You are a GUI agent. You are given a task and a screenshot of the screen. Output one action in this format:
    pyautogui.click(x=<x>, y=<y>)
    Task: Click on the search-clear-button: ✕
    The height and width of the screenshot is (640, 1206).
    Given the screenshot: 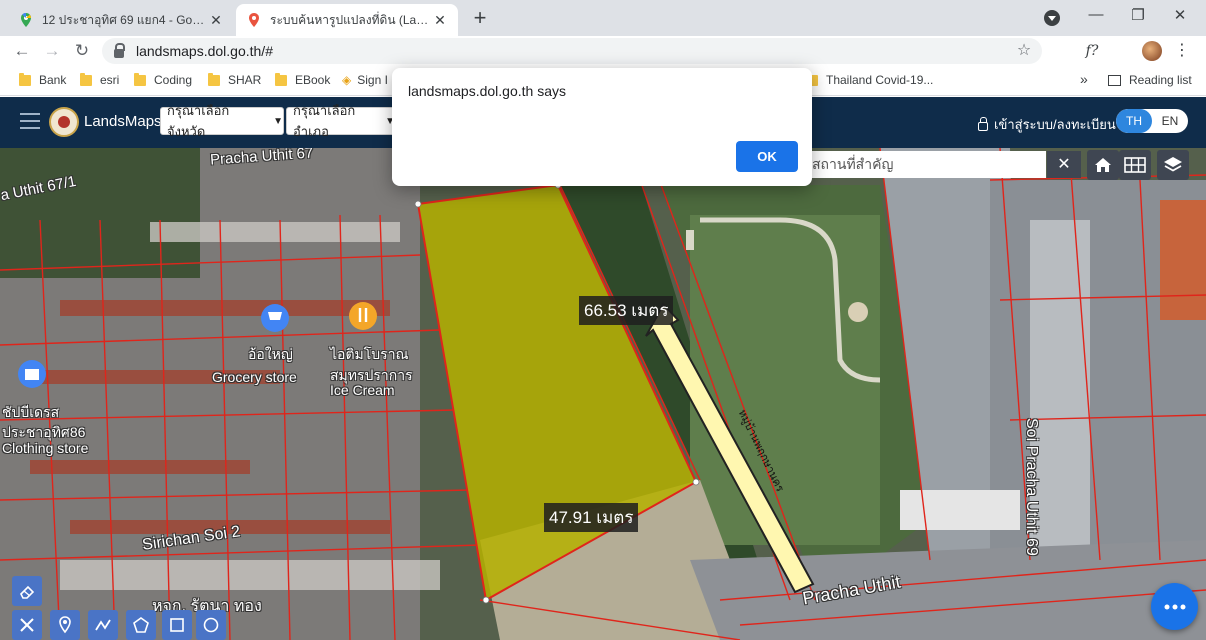 What is the action you would take?
    pyautogui.click(x=1064, y=164)
    